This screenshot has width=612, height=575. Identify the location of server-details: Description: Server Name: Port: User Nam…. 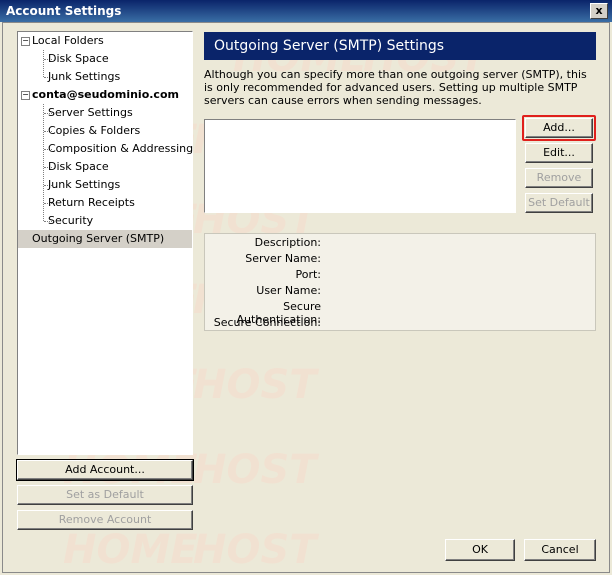
(400, 282).